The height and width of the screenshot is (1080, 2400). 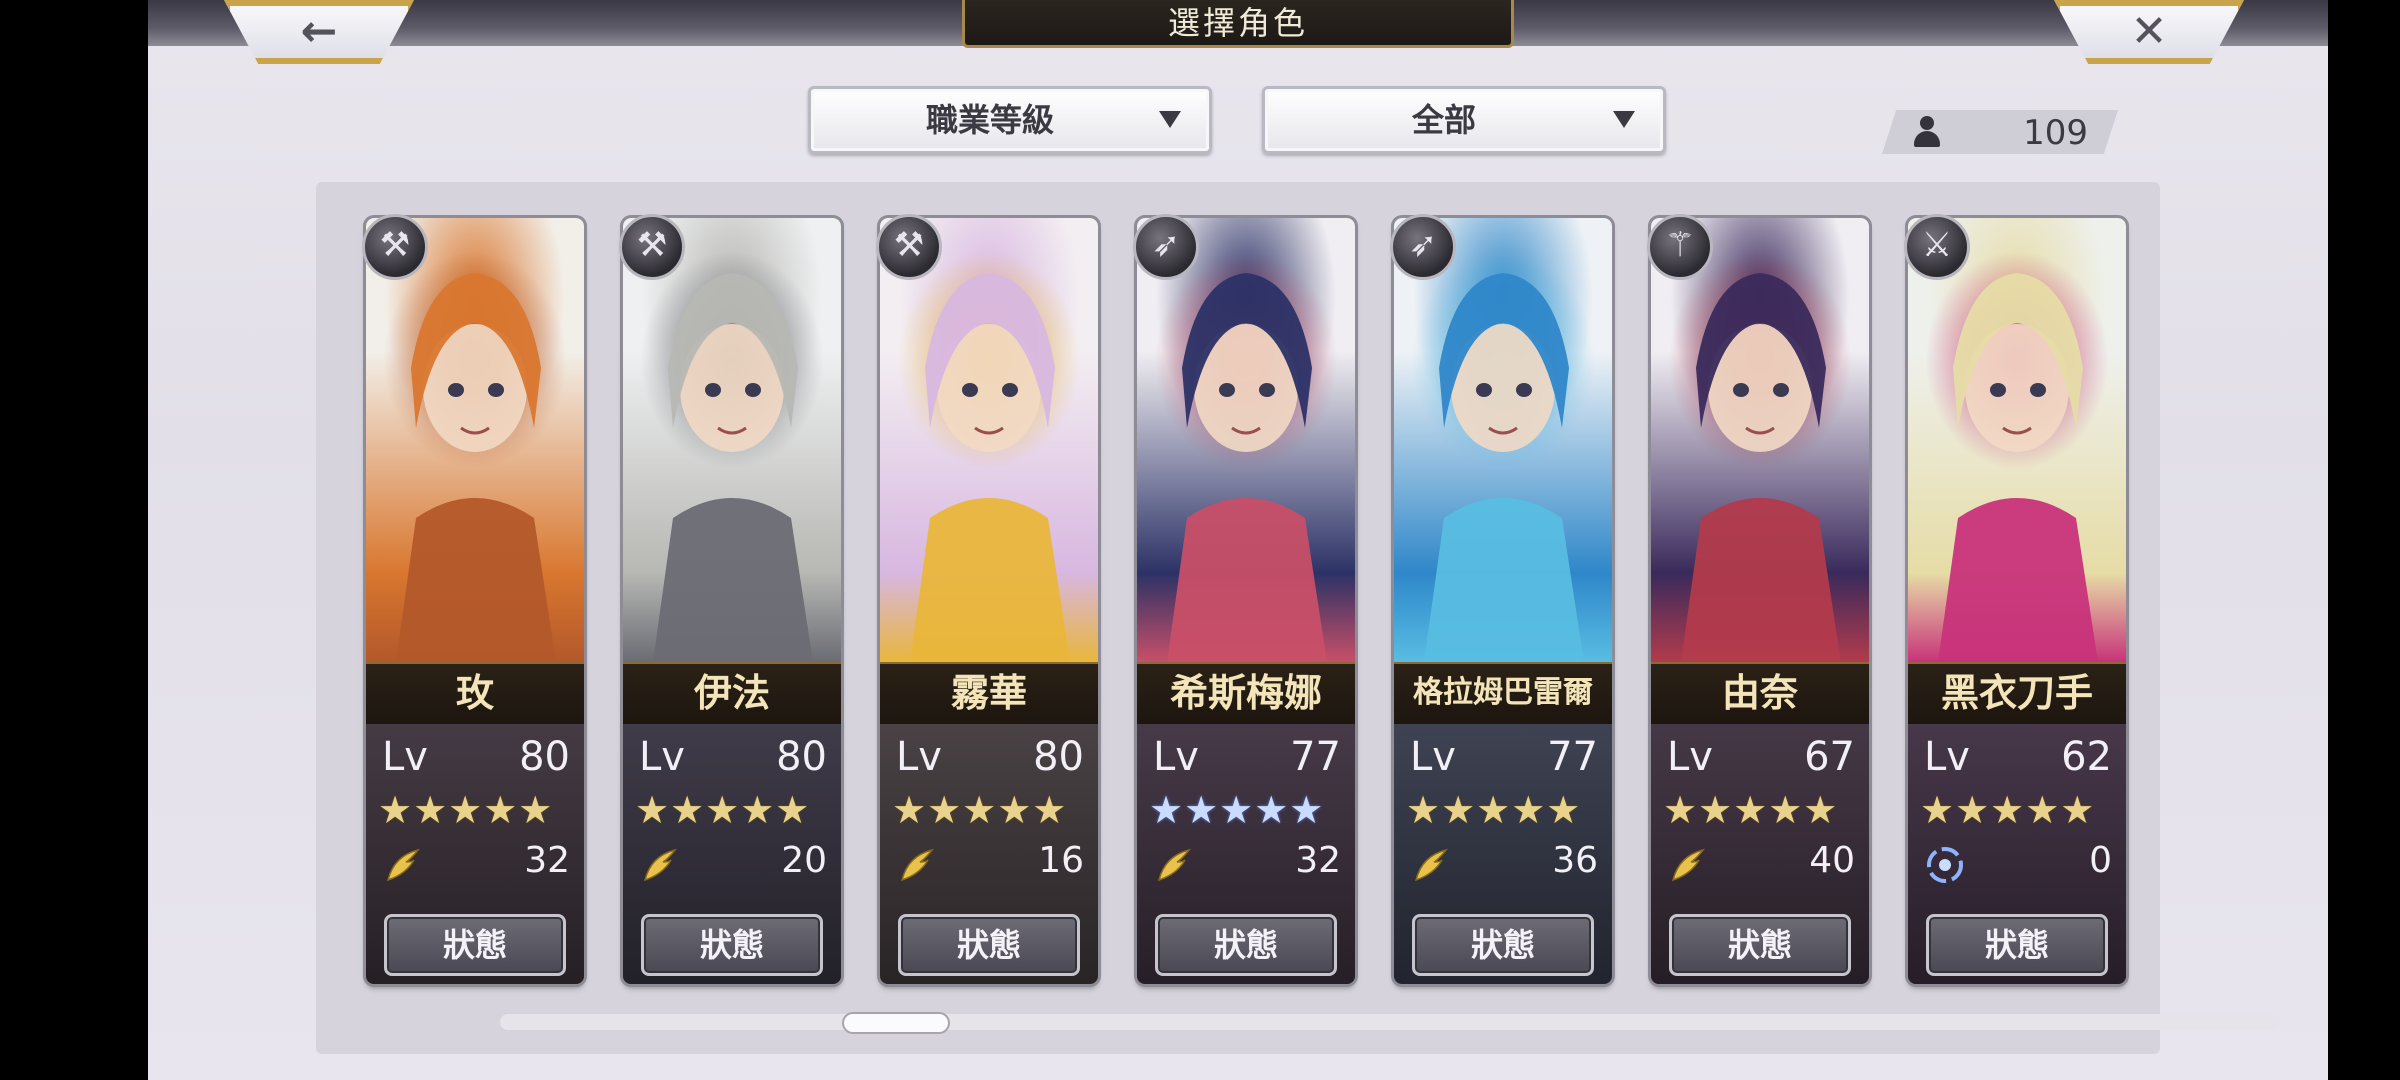 I want to click on resource-value: 40, so click(x=1832, y=860).